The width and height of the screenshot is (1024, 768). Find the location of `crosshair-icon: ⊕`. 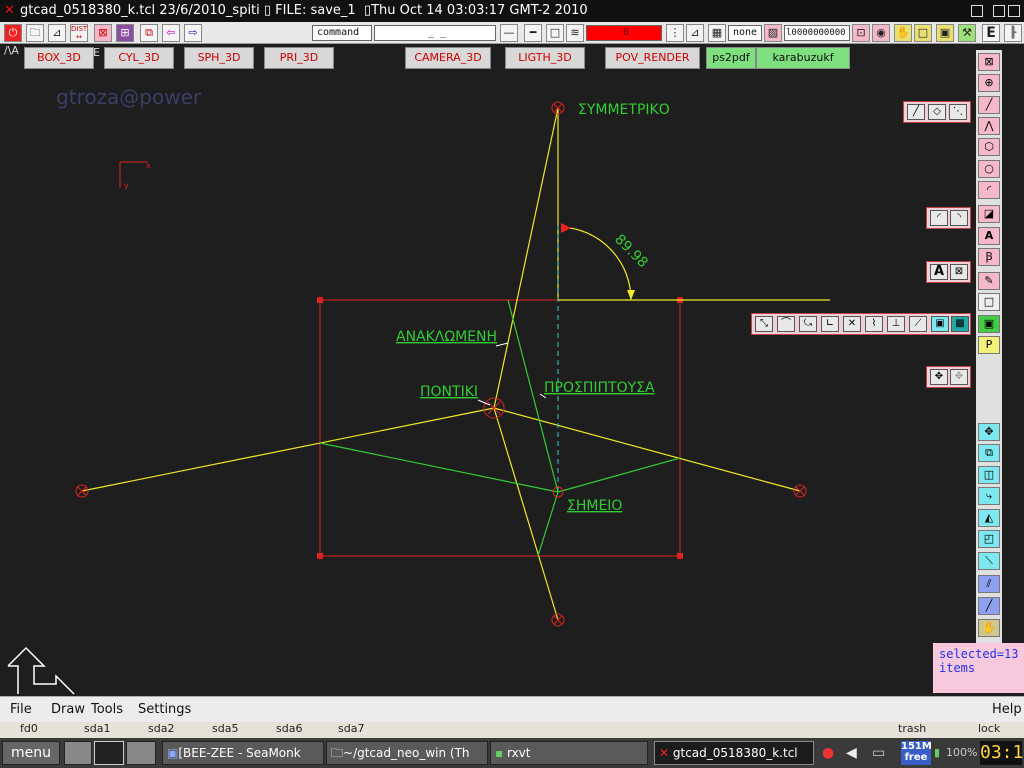

crosshair-icon: ⊕ is located at coordinates (989, 83).